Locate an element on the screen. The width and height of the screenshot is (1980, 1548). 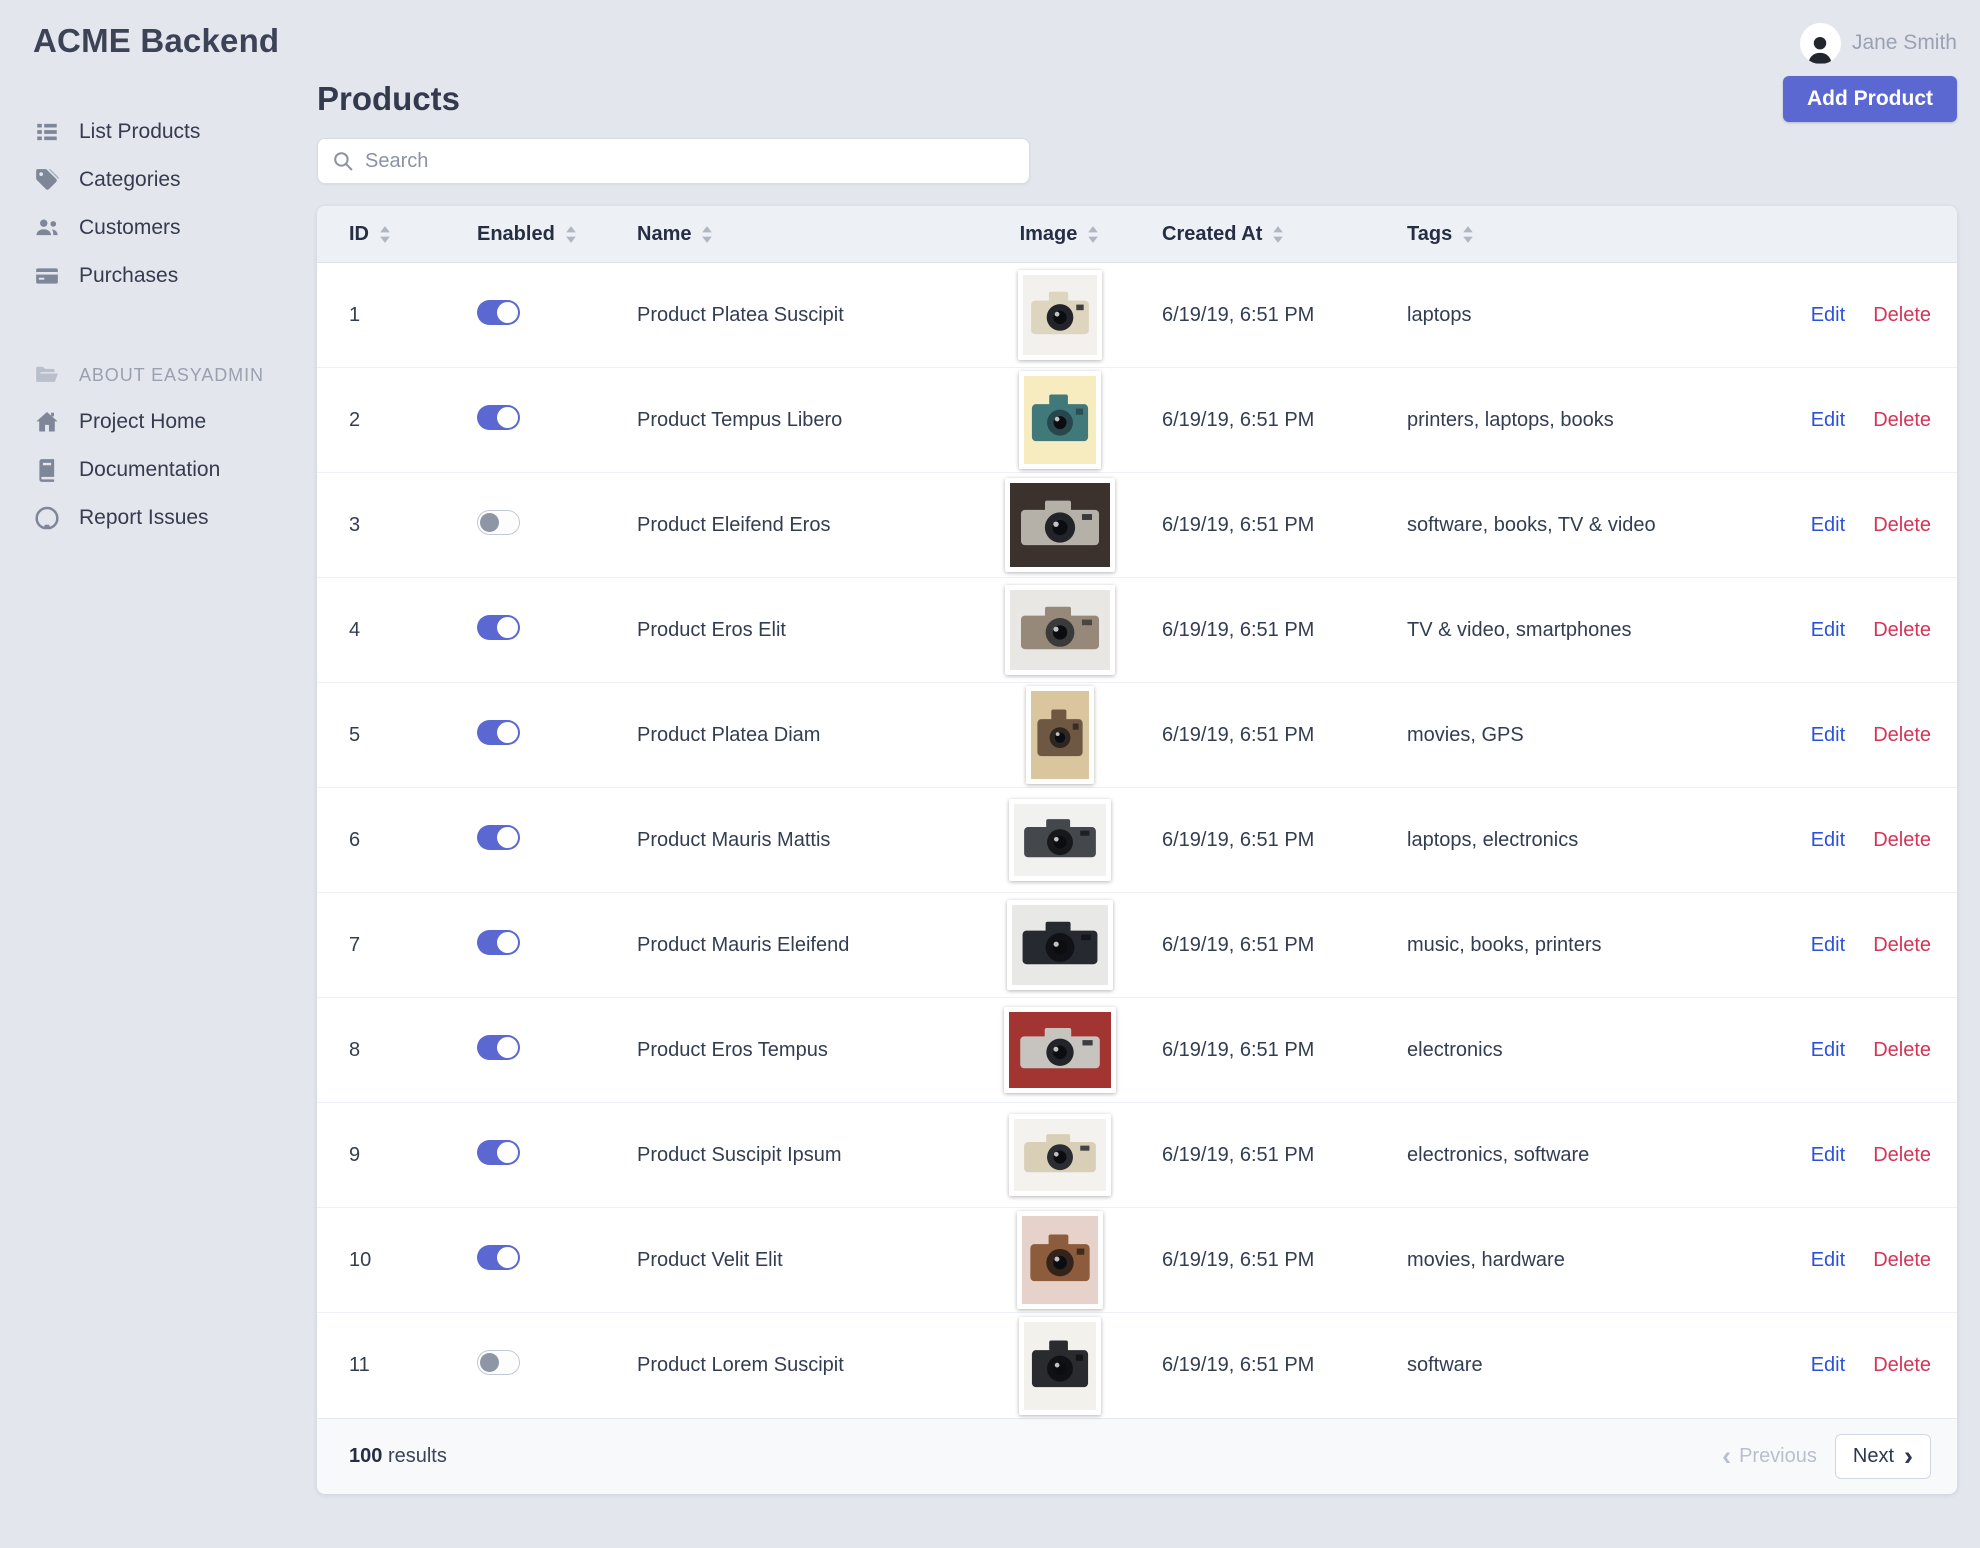
column-header-image: Image is located at coordinates (1059, 234).